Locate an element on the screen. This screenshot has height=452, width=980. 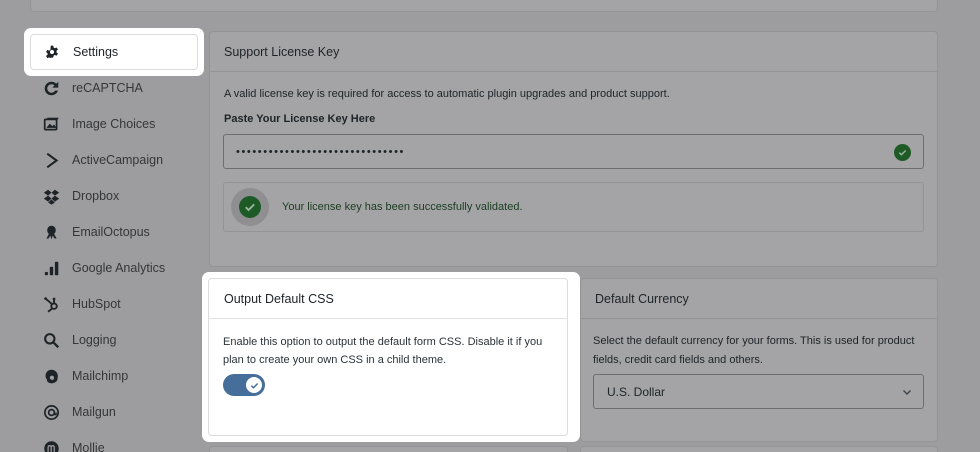
sidebar-item-logging: Logging is located at coordinates (79, 340).